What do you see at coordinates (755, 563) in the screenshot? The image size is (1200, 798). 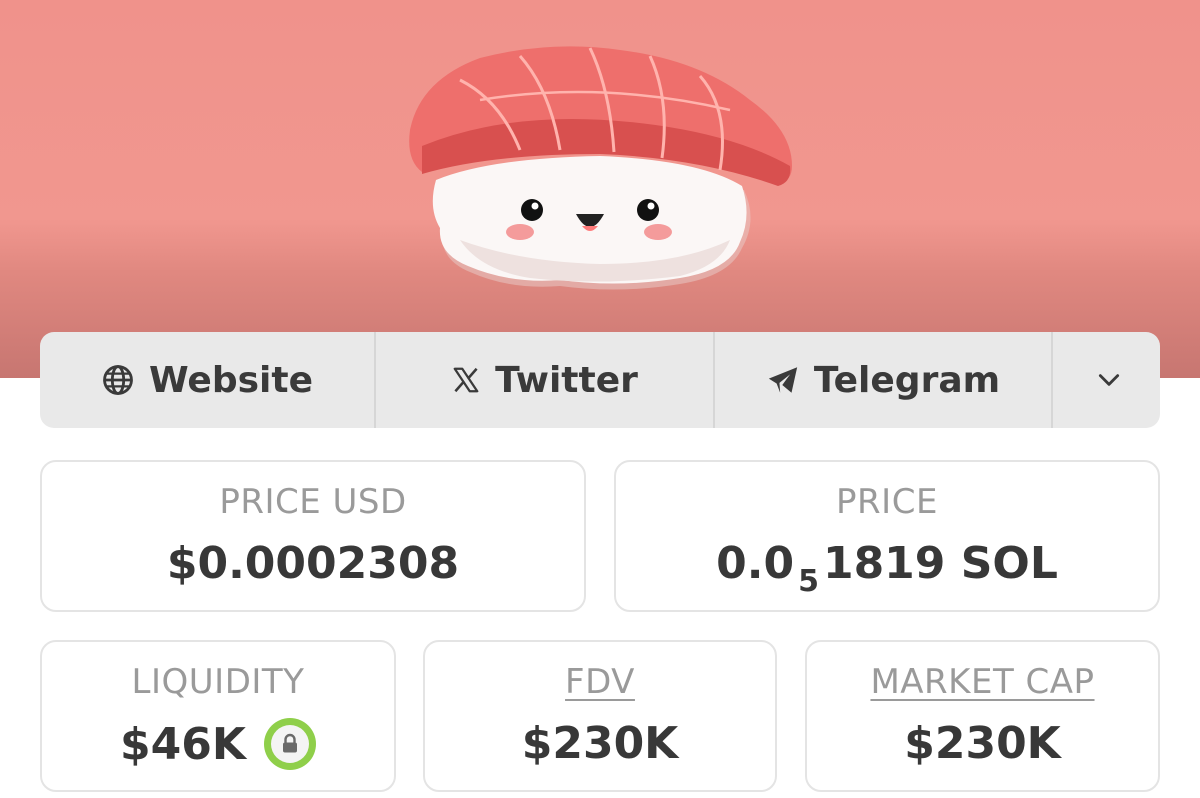 I see `price-sol-prefix: 0.0` at bounding box center [755, 563].